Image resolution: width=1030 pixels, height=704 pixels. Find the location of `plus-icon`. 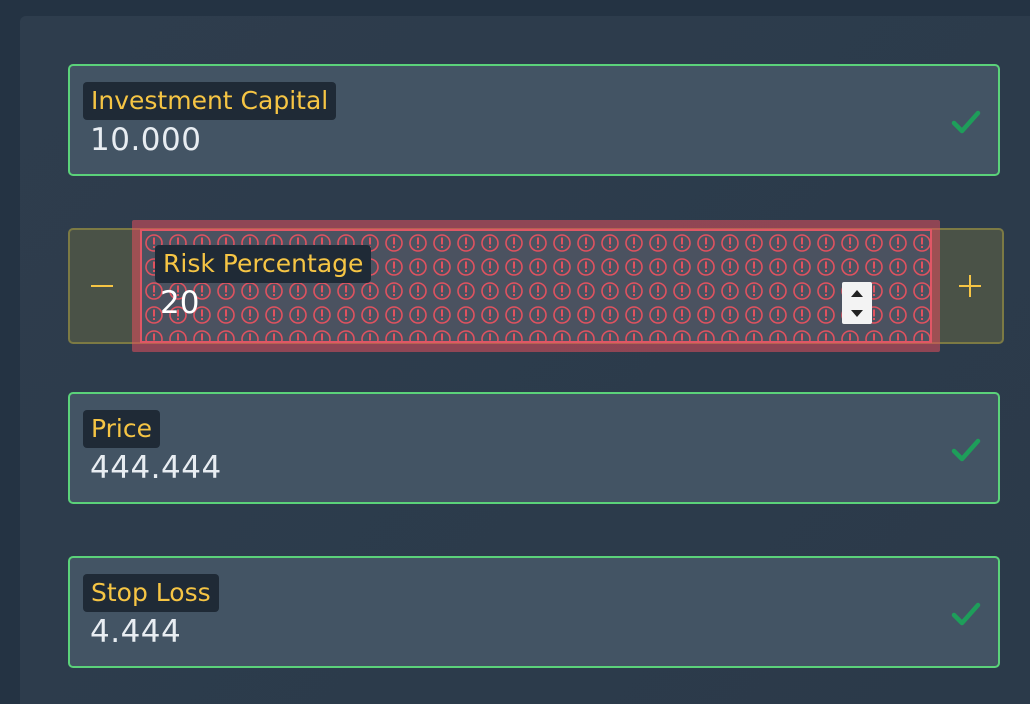

plus-icon is located at coordinates (970, 286).